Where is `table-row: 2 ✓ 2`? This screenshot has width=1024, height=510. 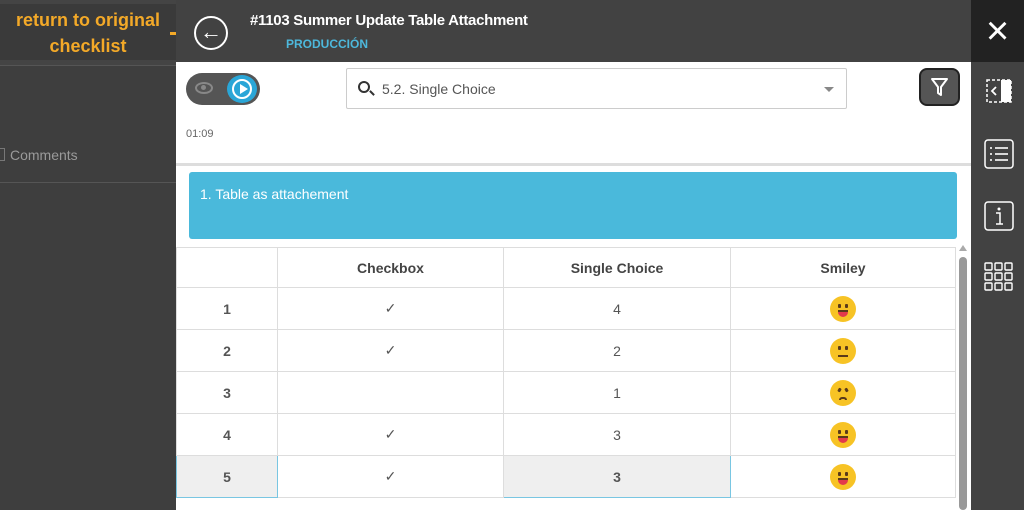
table-row: 2 ✓ 2 is located at coordinates (566, 350).